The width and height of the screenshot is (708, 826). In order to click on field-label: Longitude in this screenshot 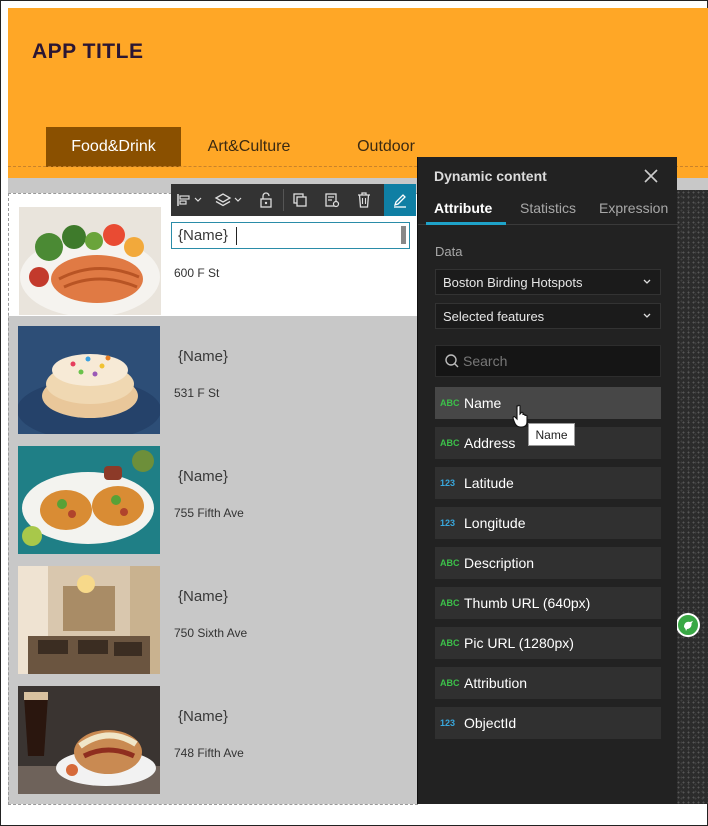, I will do `click(495, 523)`.